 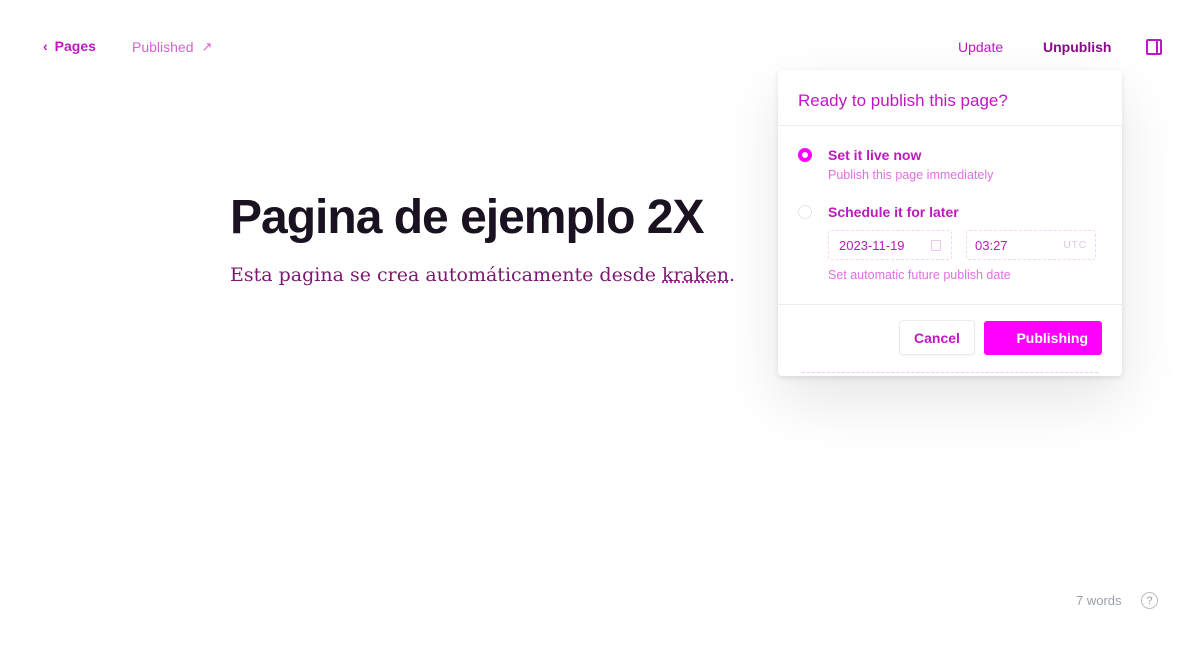 I want to click on schedule-datetime-row: 2023-11-19 03:27 UTC, so click(x=962, y=245).